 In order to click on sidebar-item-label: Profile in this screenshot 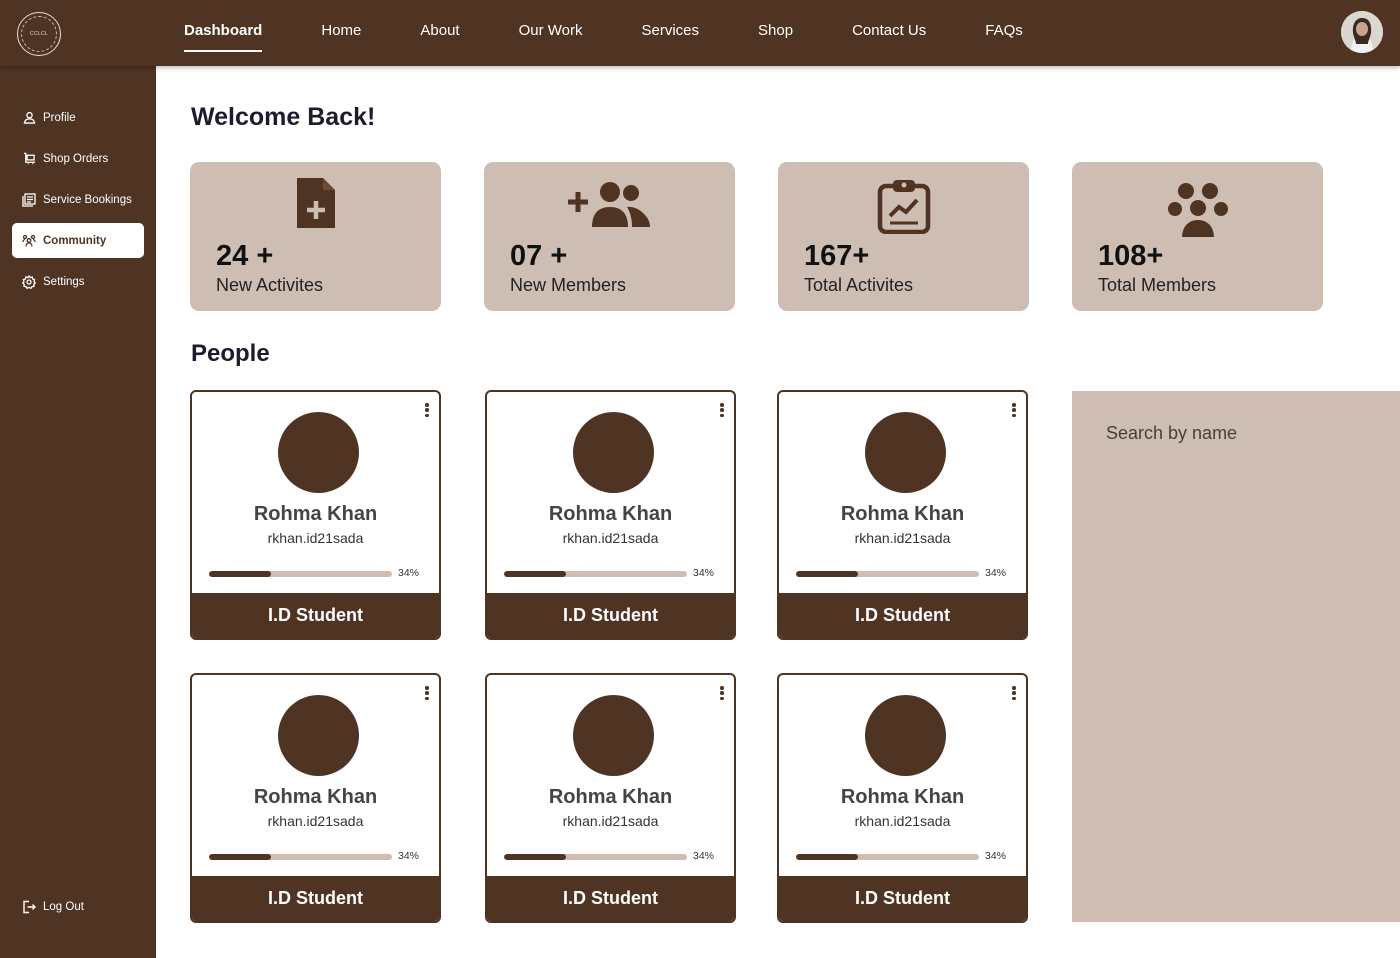, I will do `click(59, 117)`.